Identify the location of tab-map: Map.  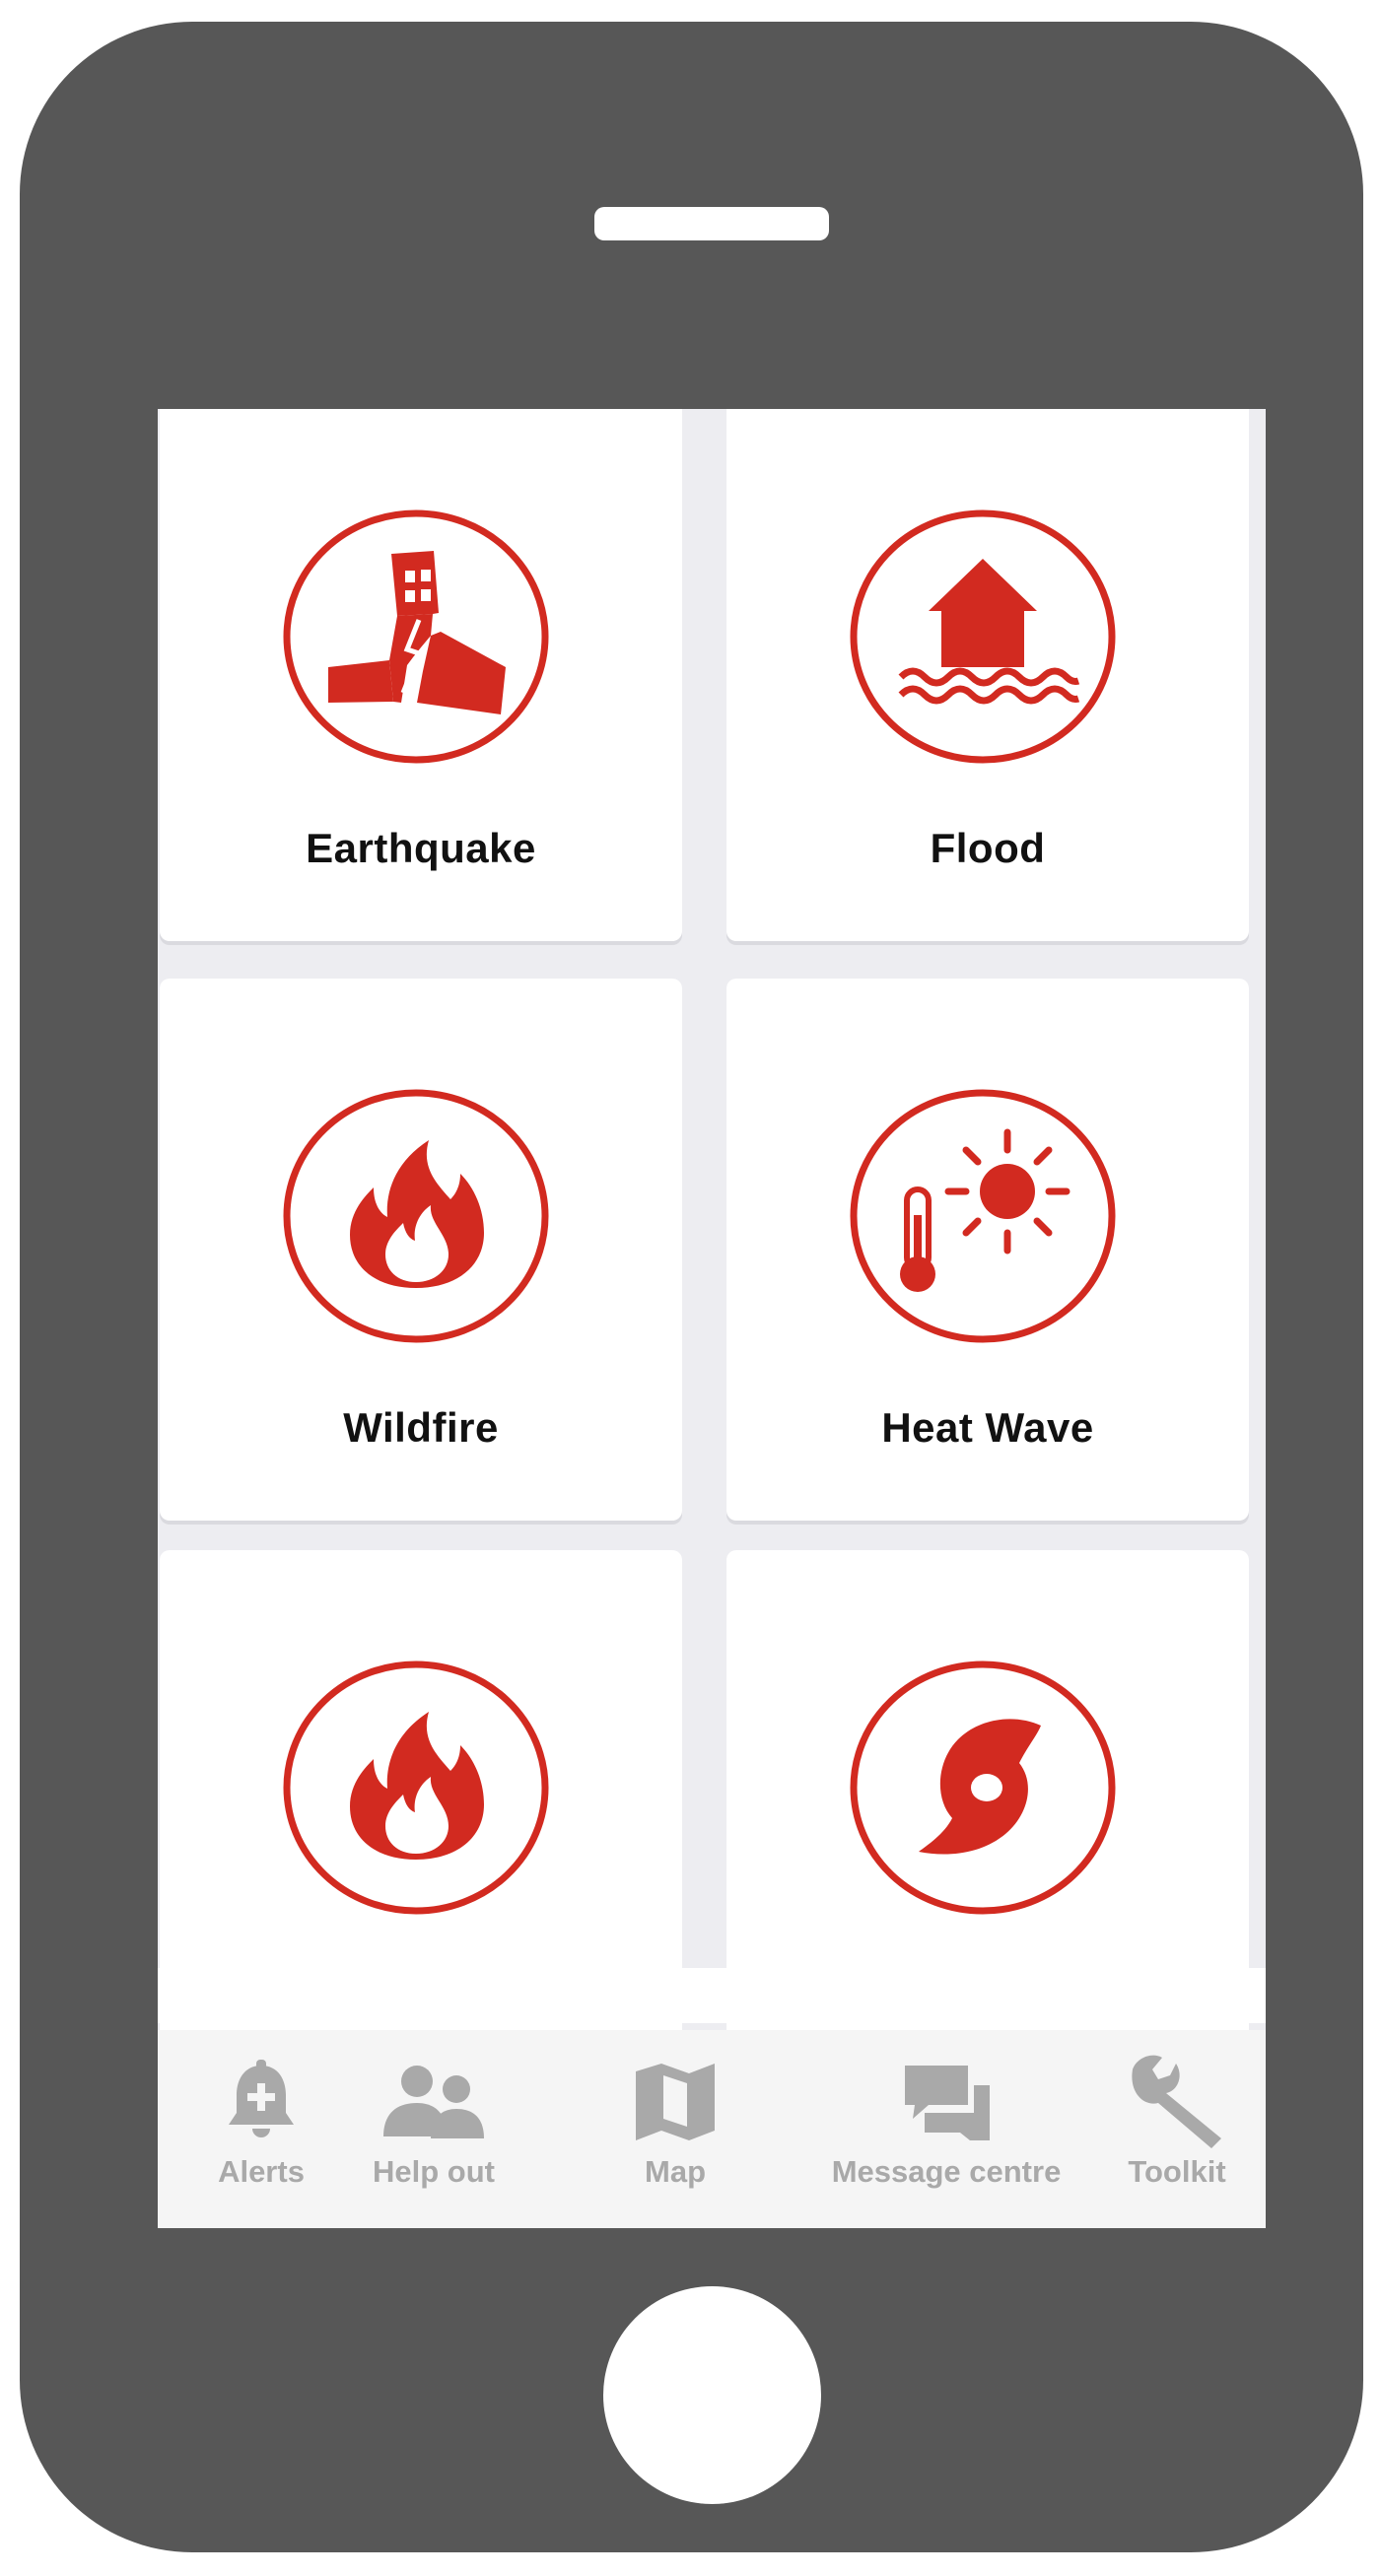
(675, 2129).